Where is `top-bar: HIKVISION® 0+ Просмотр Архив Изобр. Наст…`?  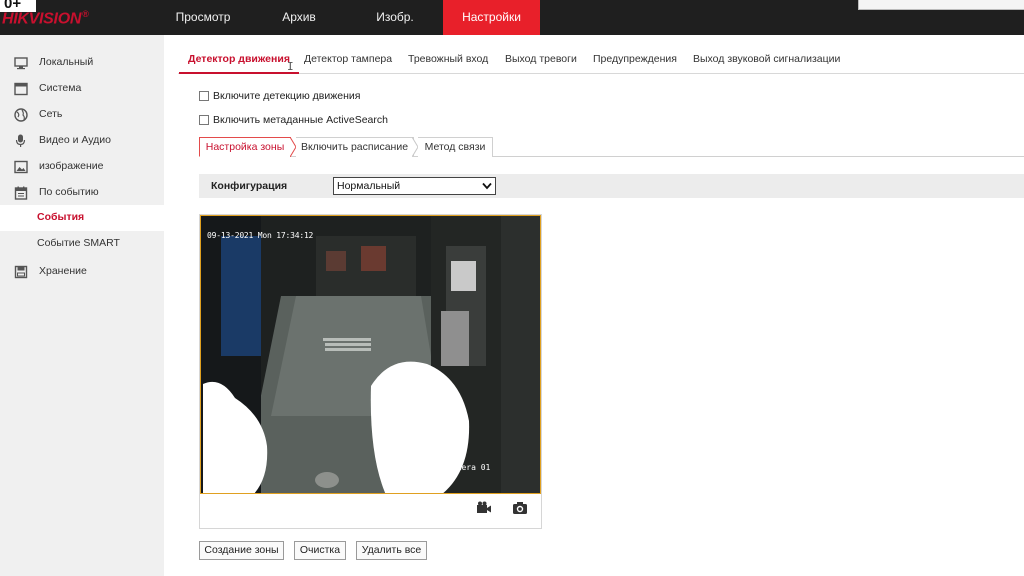
top-bar: HIKVISION® 0+ Просмотр Архив Изобр. Наст… is located at coordinates (512, 17).